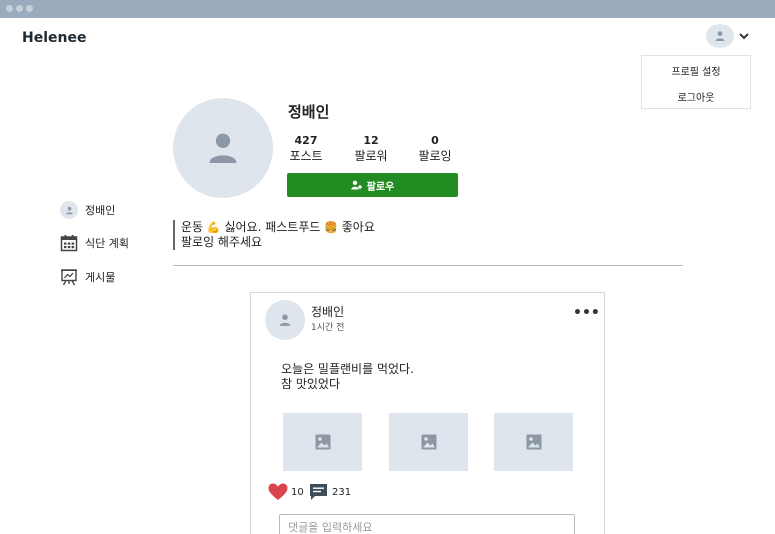 The image size is (775, 534). I want to click on stat-label: 포스트, so click(306, 156).